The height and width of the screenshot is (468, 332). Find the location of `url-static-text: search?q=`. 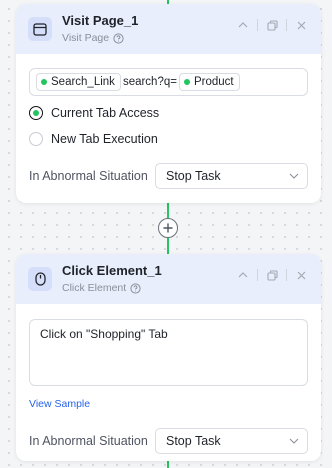

url-static-text: search?q= is located at coordinates (149, 82).